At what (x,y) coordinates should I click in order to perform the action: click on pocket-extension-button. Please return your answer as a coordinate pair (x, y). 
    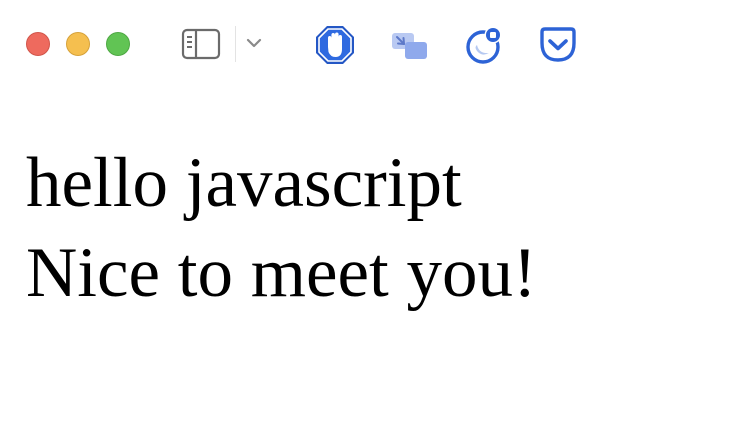
    Looking at the image, I should click on (558, 45).